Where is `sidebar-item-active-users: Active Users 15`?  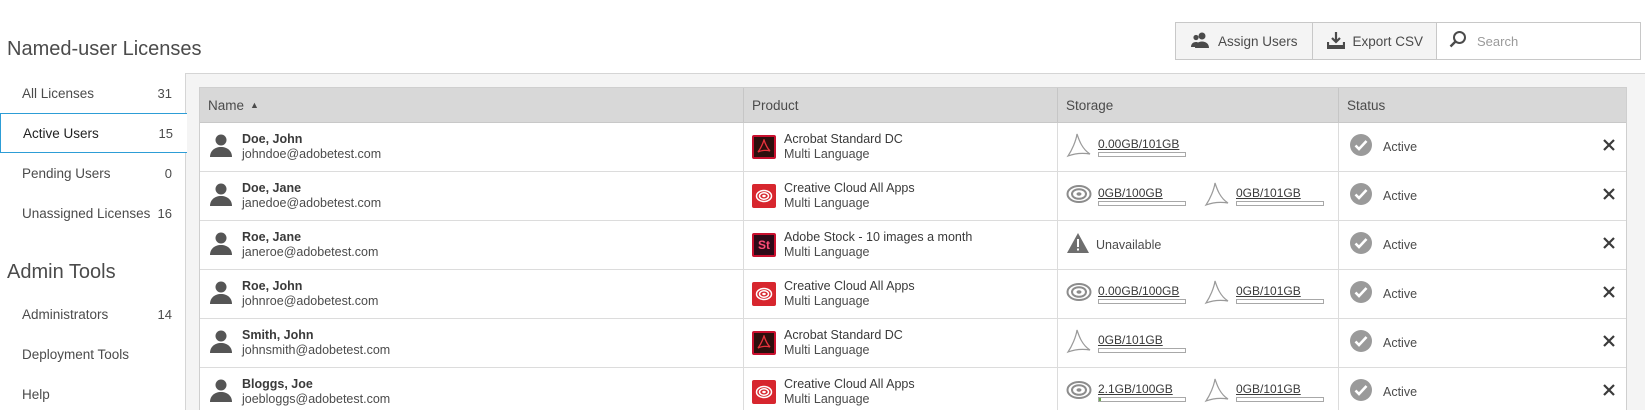 sidebar-item-active-users: Active Users 15 is located at coordinates (93, 133).